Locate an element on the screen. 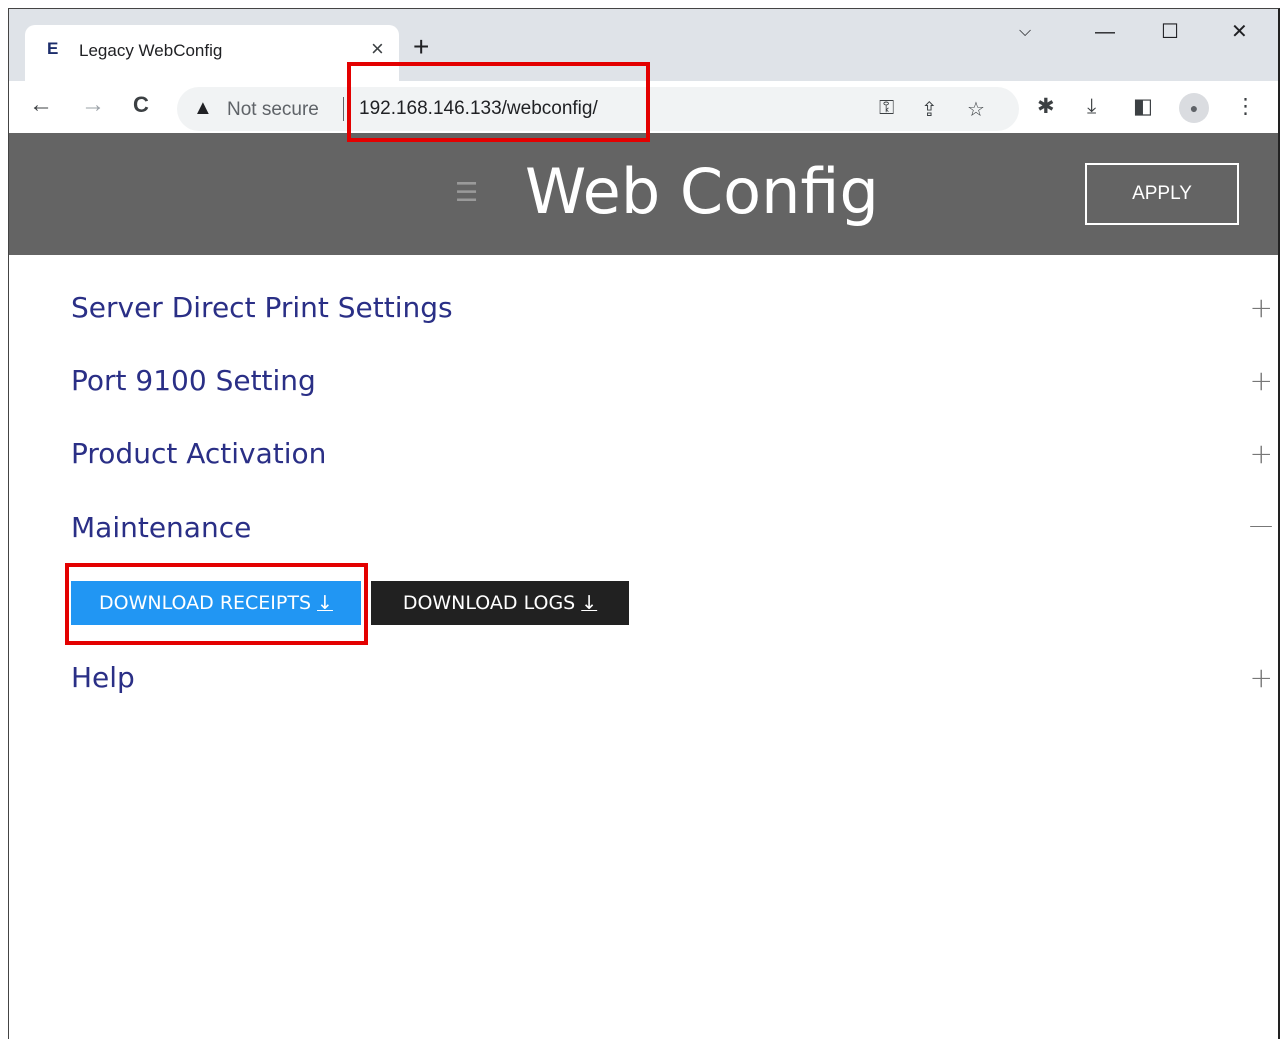  download-receipts-label: DOWNLOAD RECEIPTS is located at coordinates (205, 603).